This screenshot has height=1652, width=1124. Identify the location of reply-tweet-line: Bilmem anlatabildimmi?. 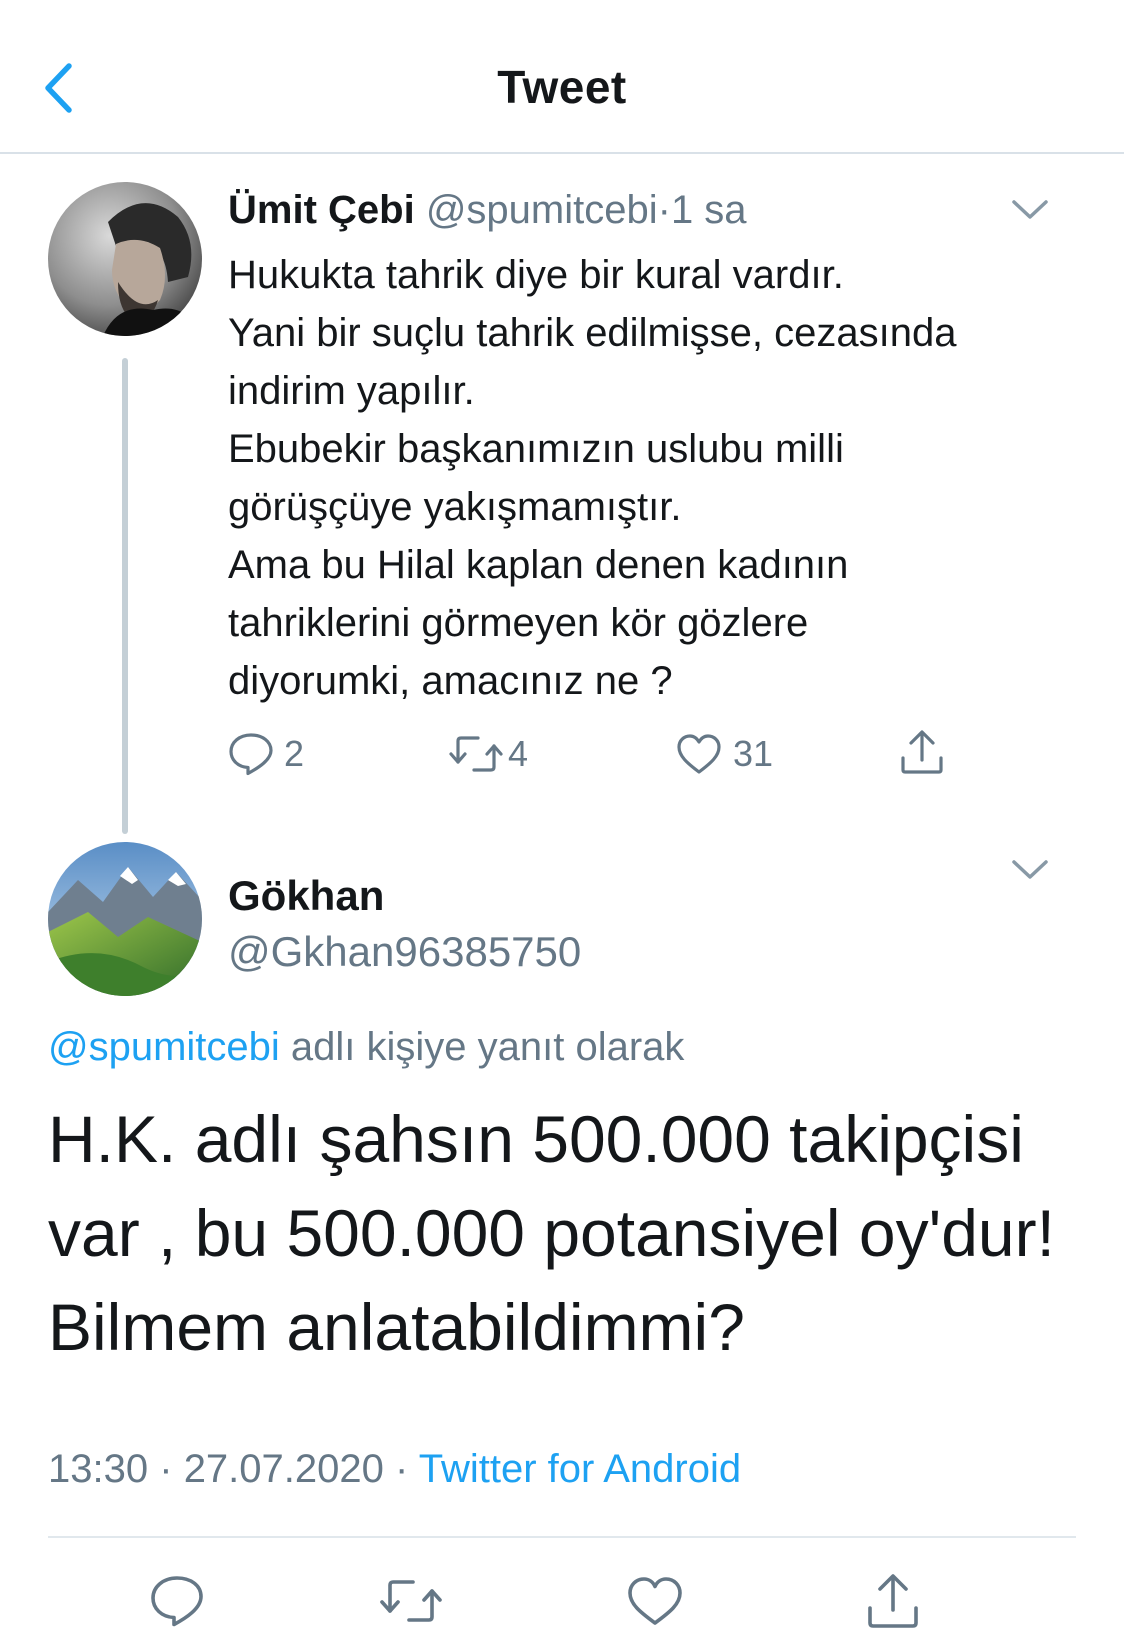
(396, 1327).